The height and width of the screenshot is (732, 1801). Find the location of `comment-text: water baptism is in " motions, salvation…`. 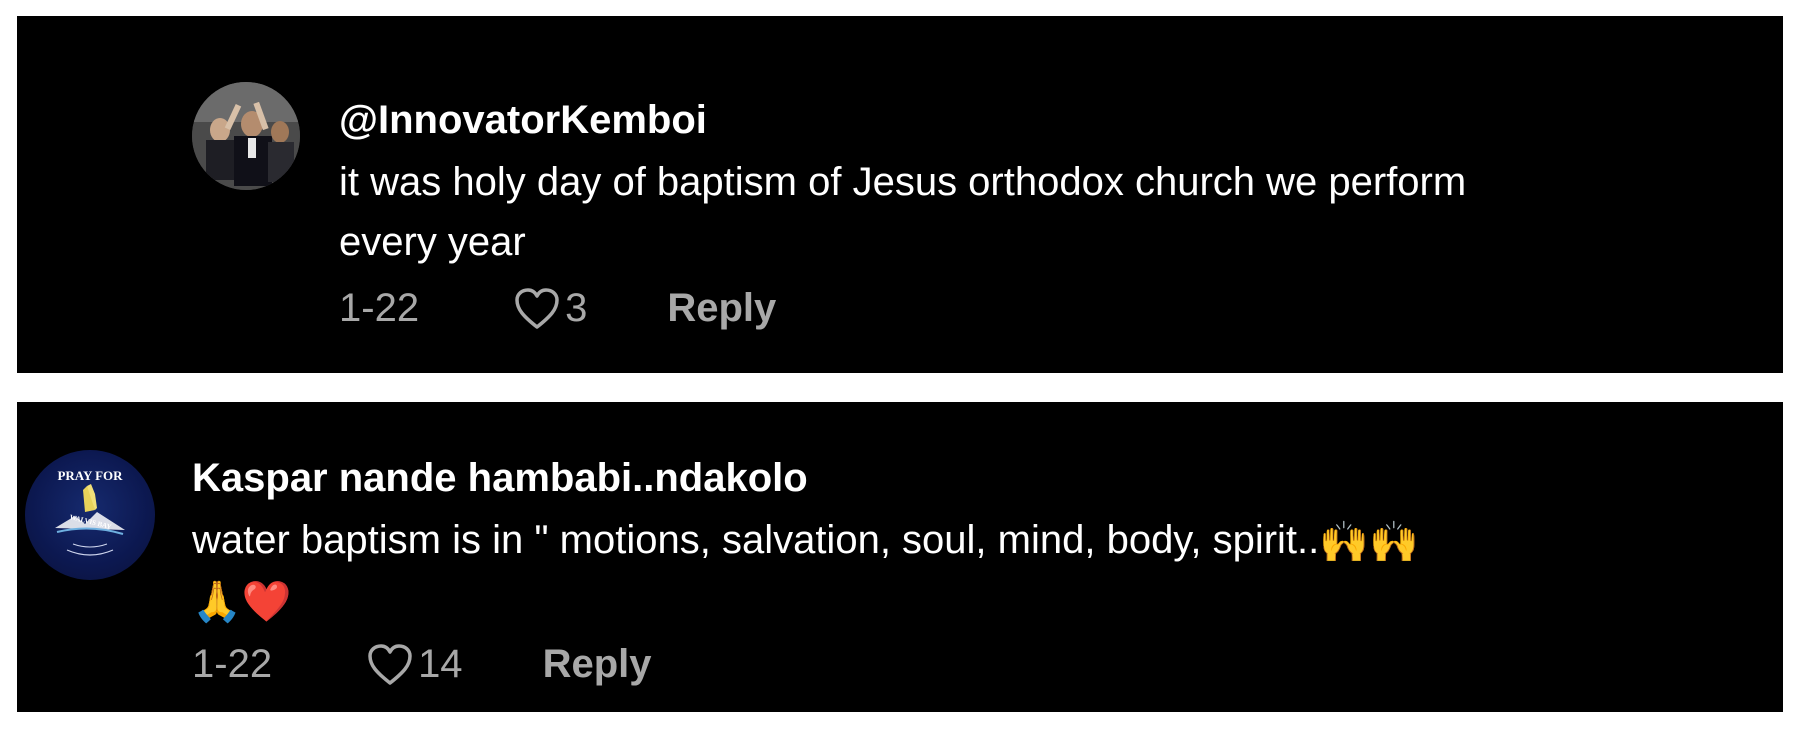

comment-text: water baptism is in " motions, salvation… is located at coordinates (805, 571).